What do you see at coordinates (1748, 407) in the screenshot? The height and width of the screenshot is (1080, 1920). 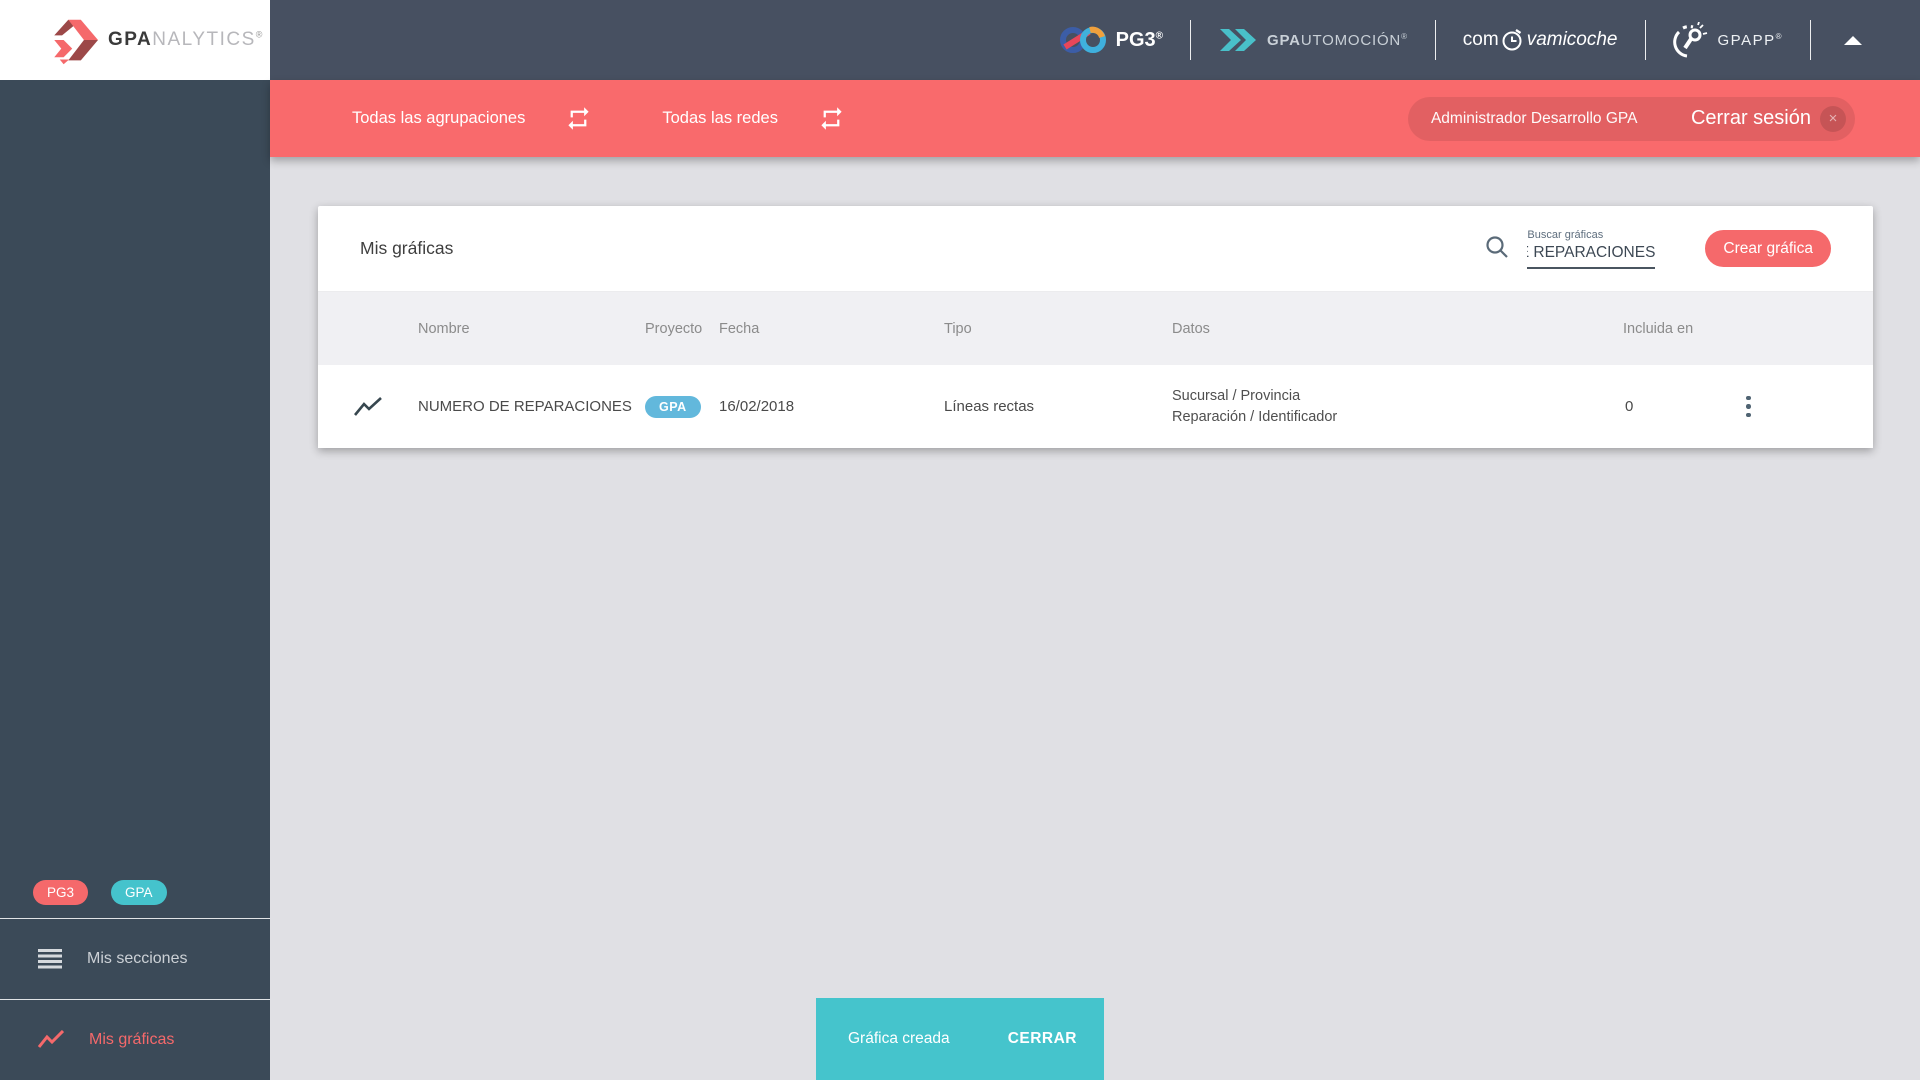 I see `more-vert-icon` at bounding box center [1748, 407].